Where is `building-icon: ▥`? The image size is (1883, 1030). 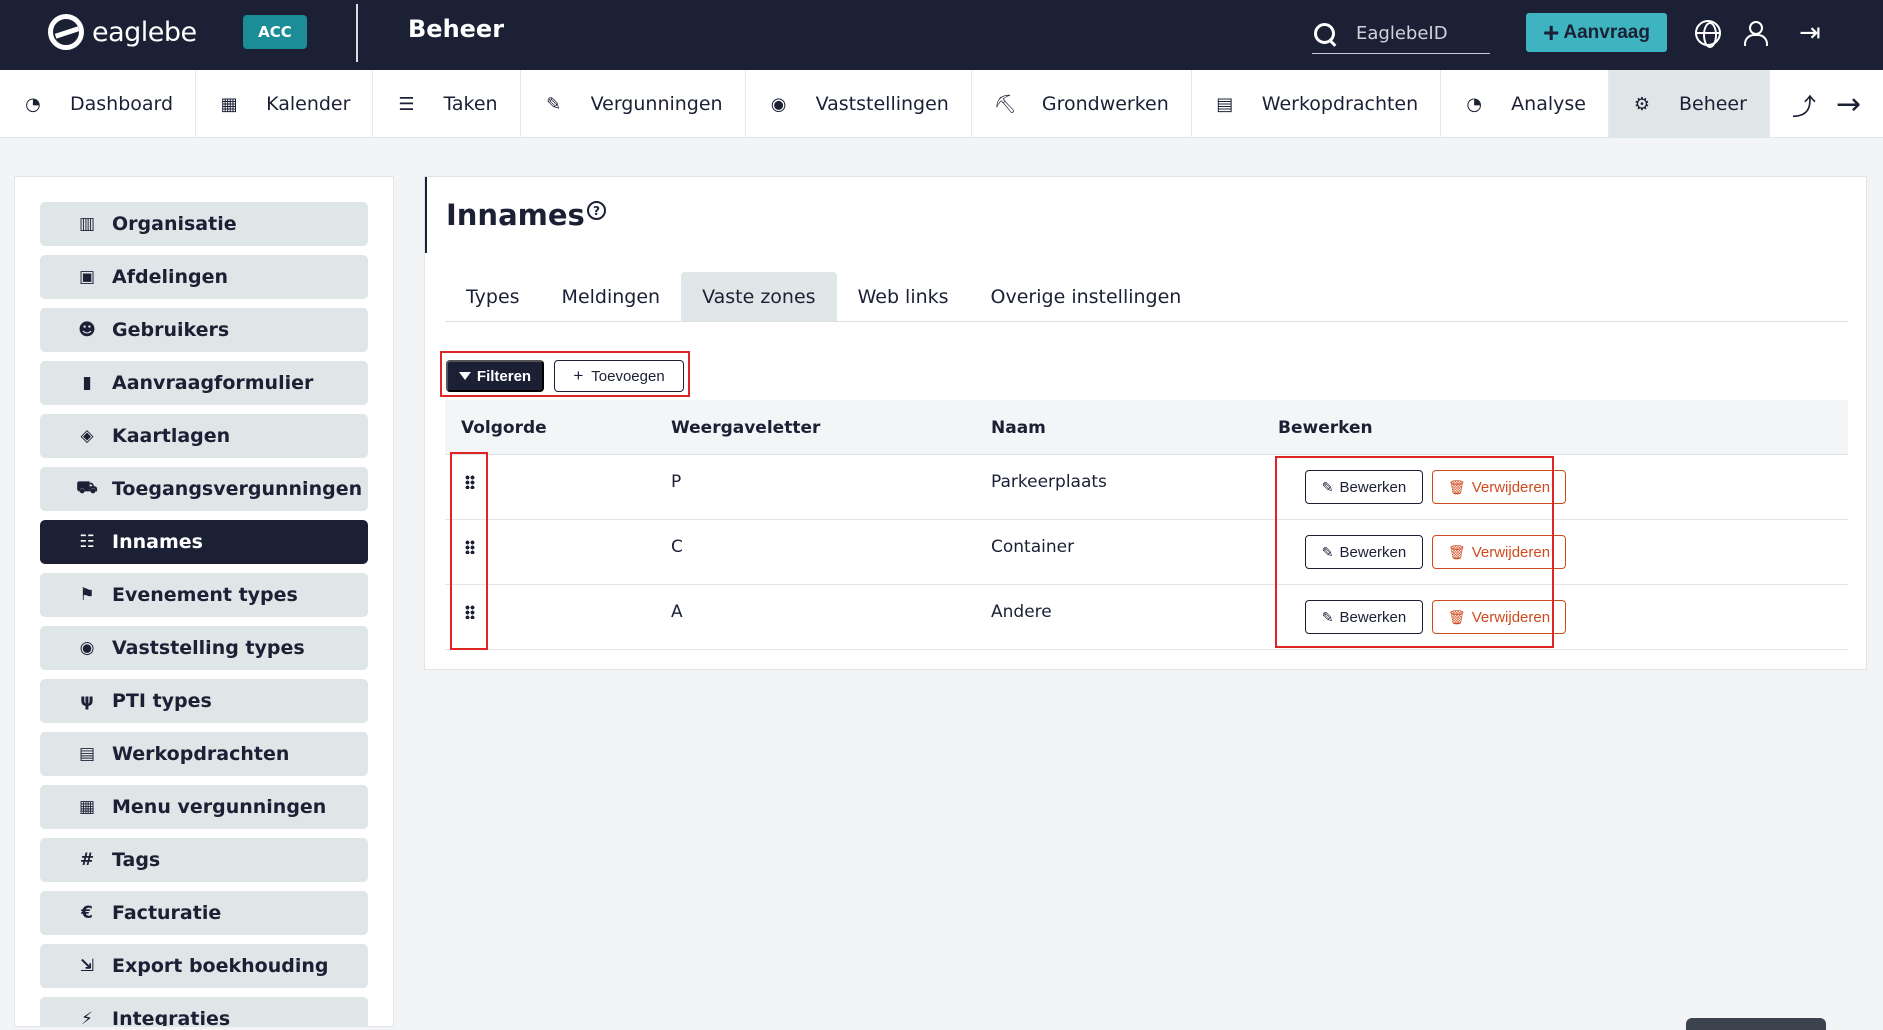 building-icon: ▥ is located at coordinates (87, 224).